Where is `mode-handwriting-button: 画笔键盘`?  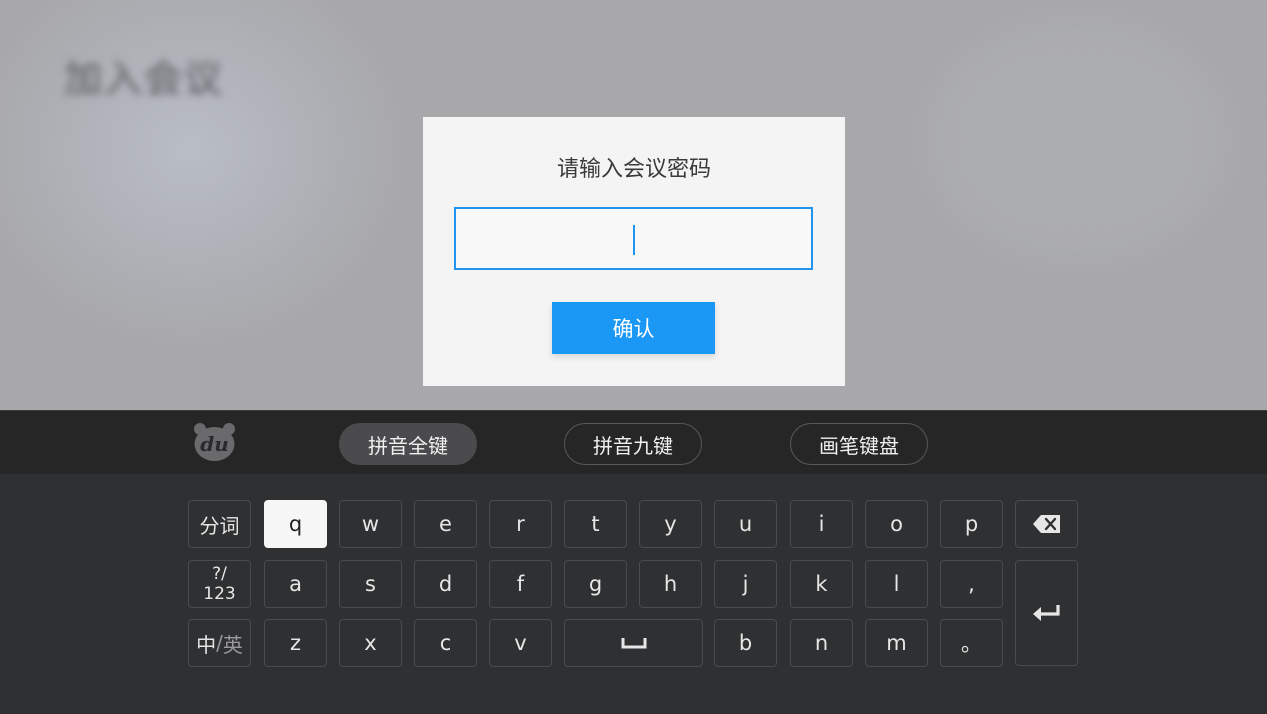 mode-handwriting-button: 画笔键盘 is located at coordinates (859, 444).